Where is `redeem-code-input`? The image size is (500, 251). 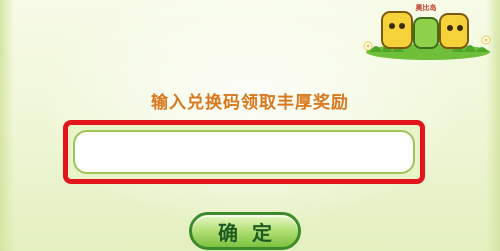
redeem-code-input is located at coordinates (244, 152).